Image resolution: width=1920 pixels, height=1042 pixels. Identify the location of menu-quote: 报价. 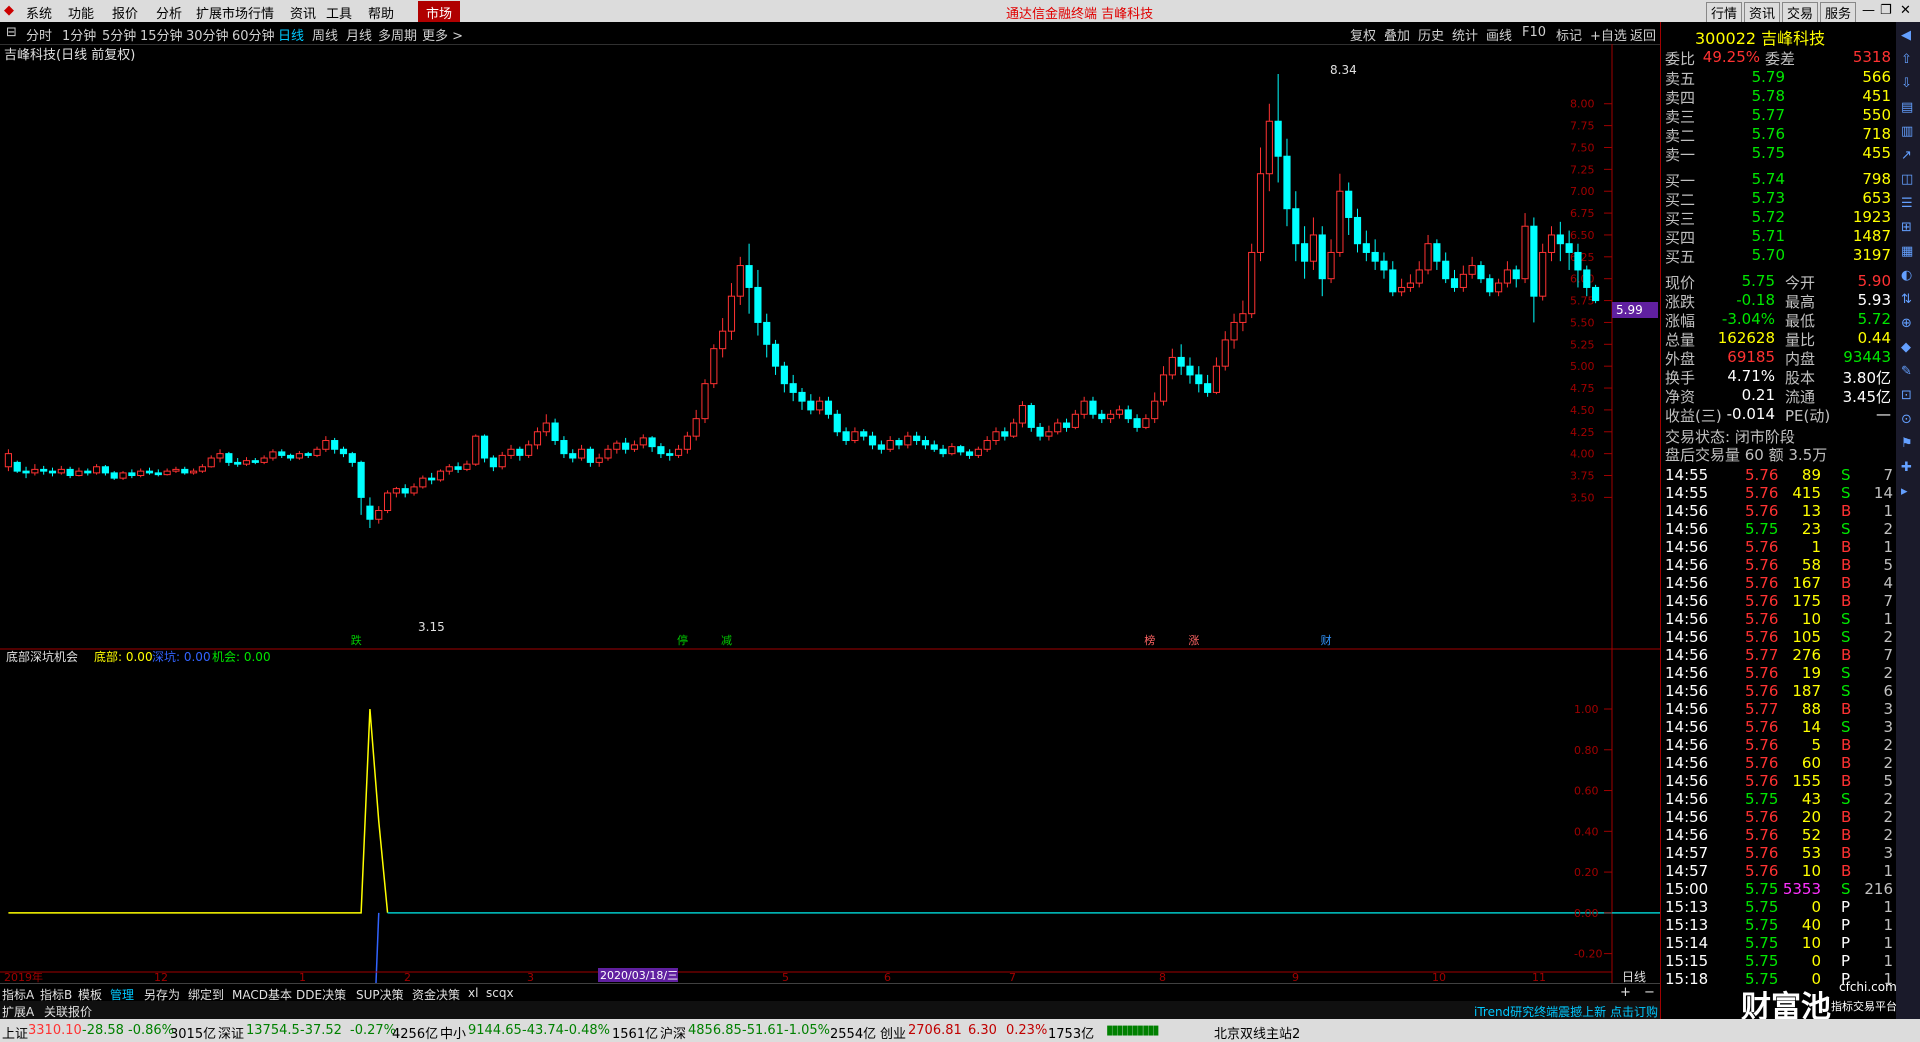
(125, 12).